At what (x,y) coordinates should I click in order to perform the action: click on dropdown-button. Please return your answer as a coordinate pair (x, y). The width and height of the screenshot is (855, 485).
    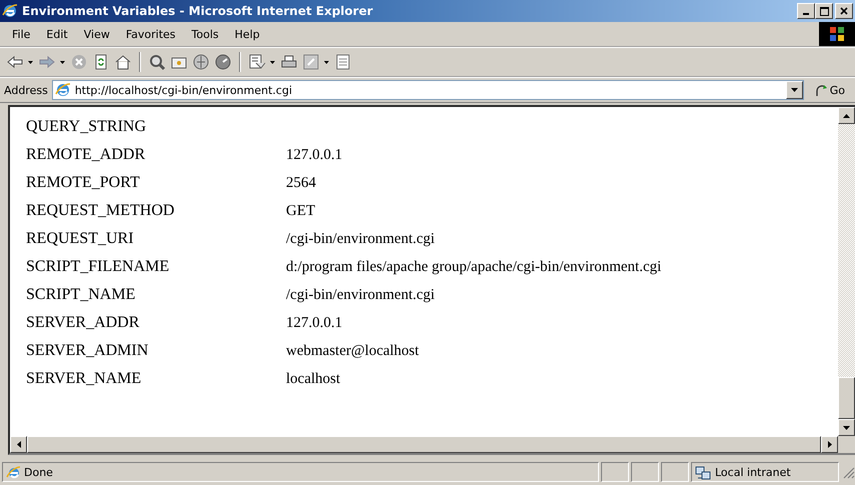
    Looking at the image, I should click on (794, 90).